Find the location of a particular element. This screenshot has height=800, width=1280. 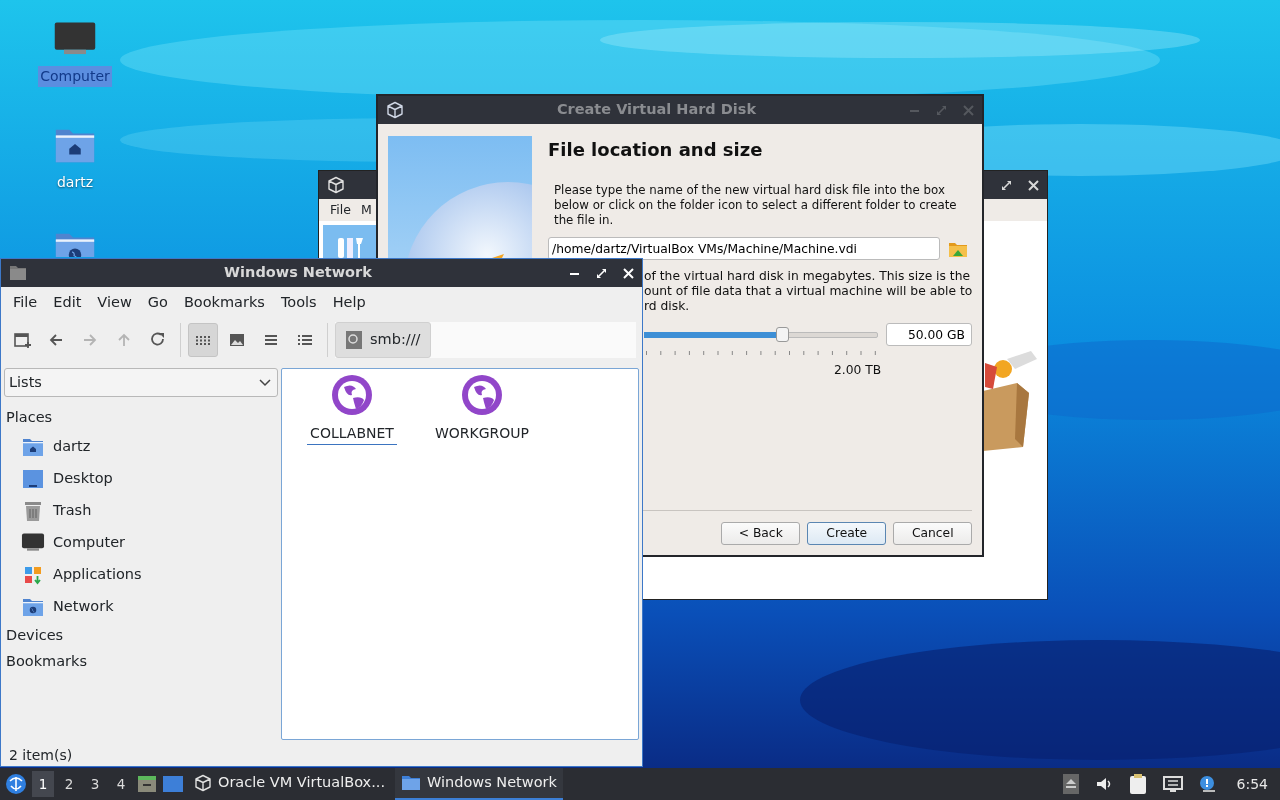

taskbar-task: Windows Network is located at coordinates (479, 784).